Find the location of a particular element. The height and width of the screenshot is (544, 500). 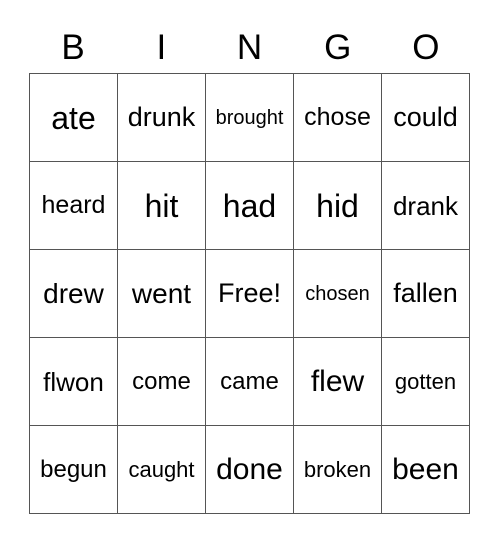

bingo-cell: ate is located at coordinates (74, 118).